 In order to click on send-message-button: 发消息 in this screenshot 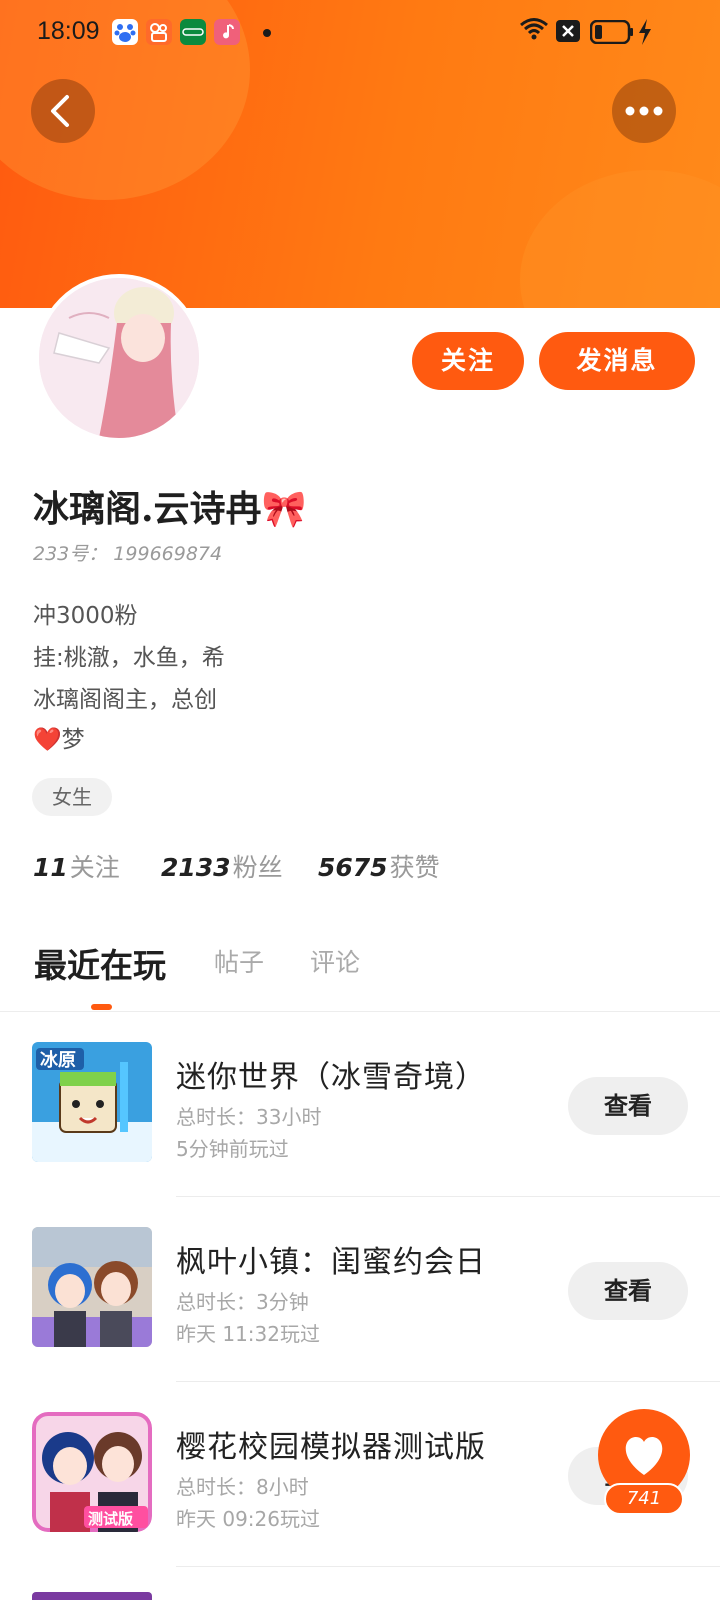, I will do `click(617, 361)`.